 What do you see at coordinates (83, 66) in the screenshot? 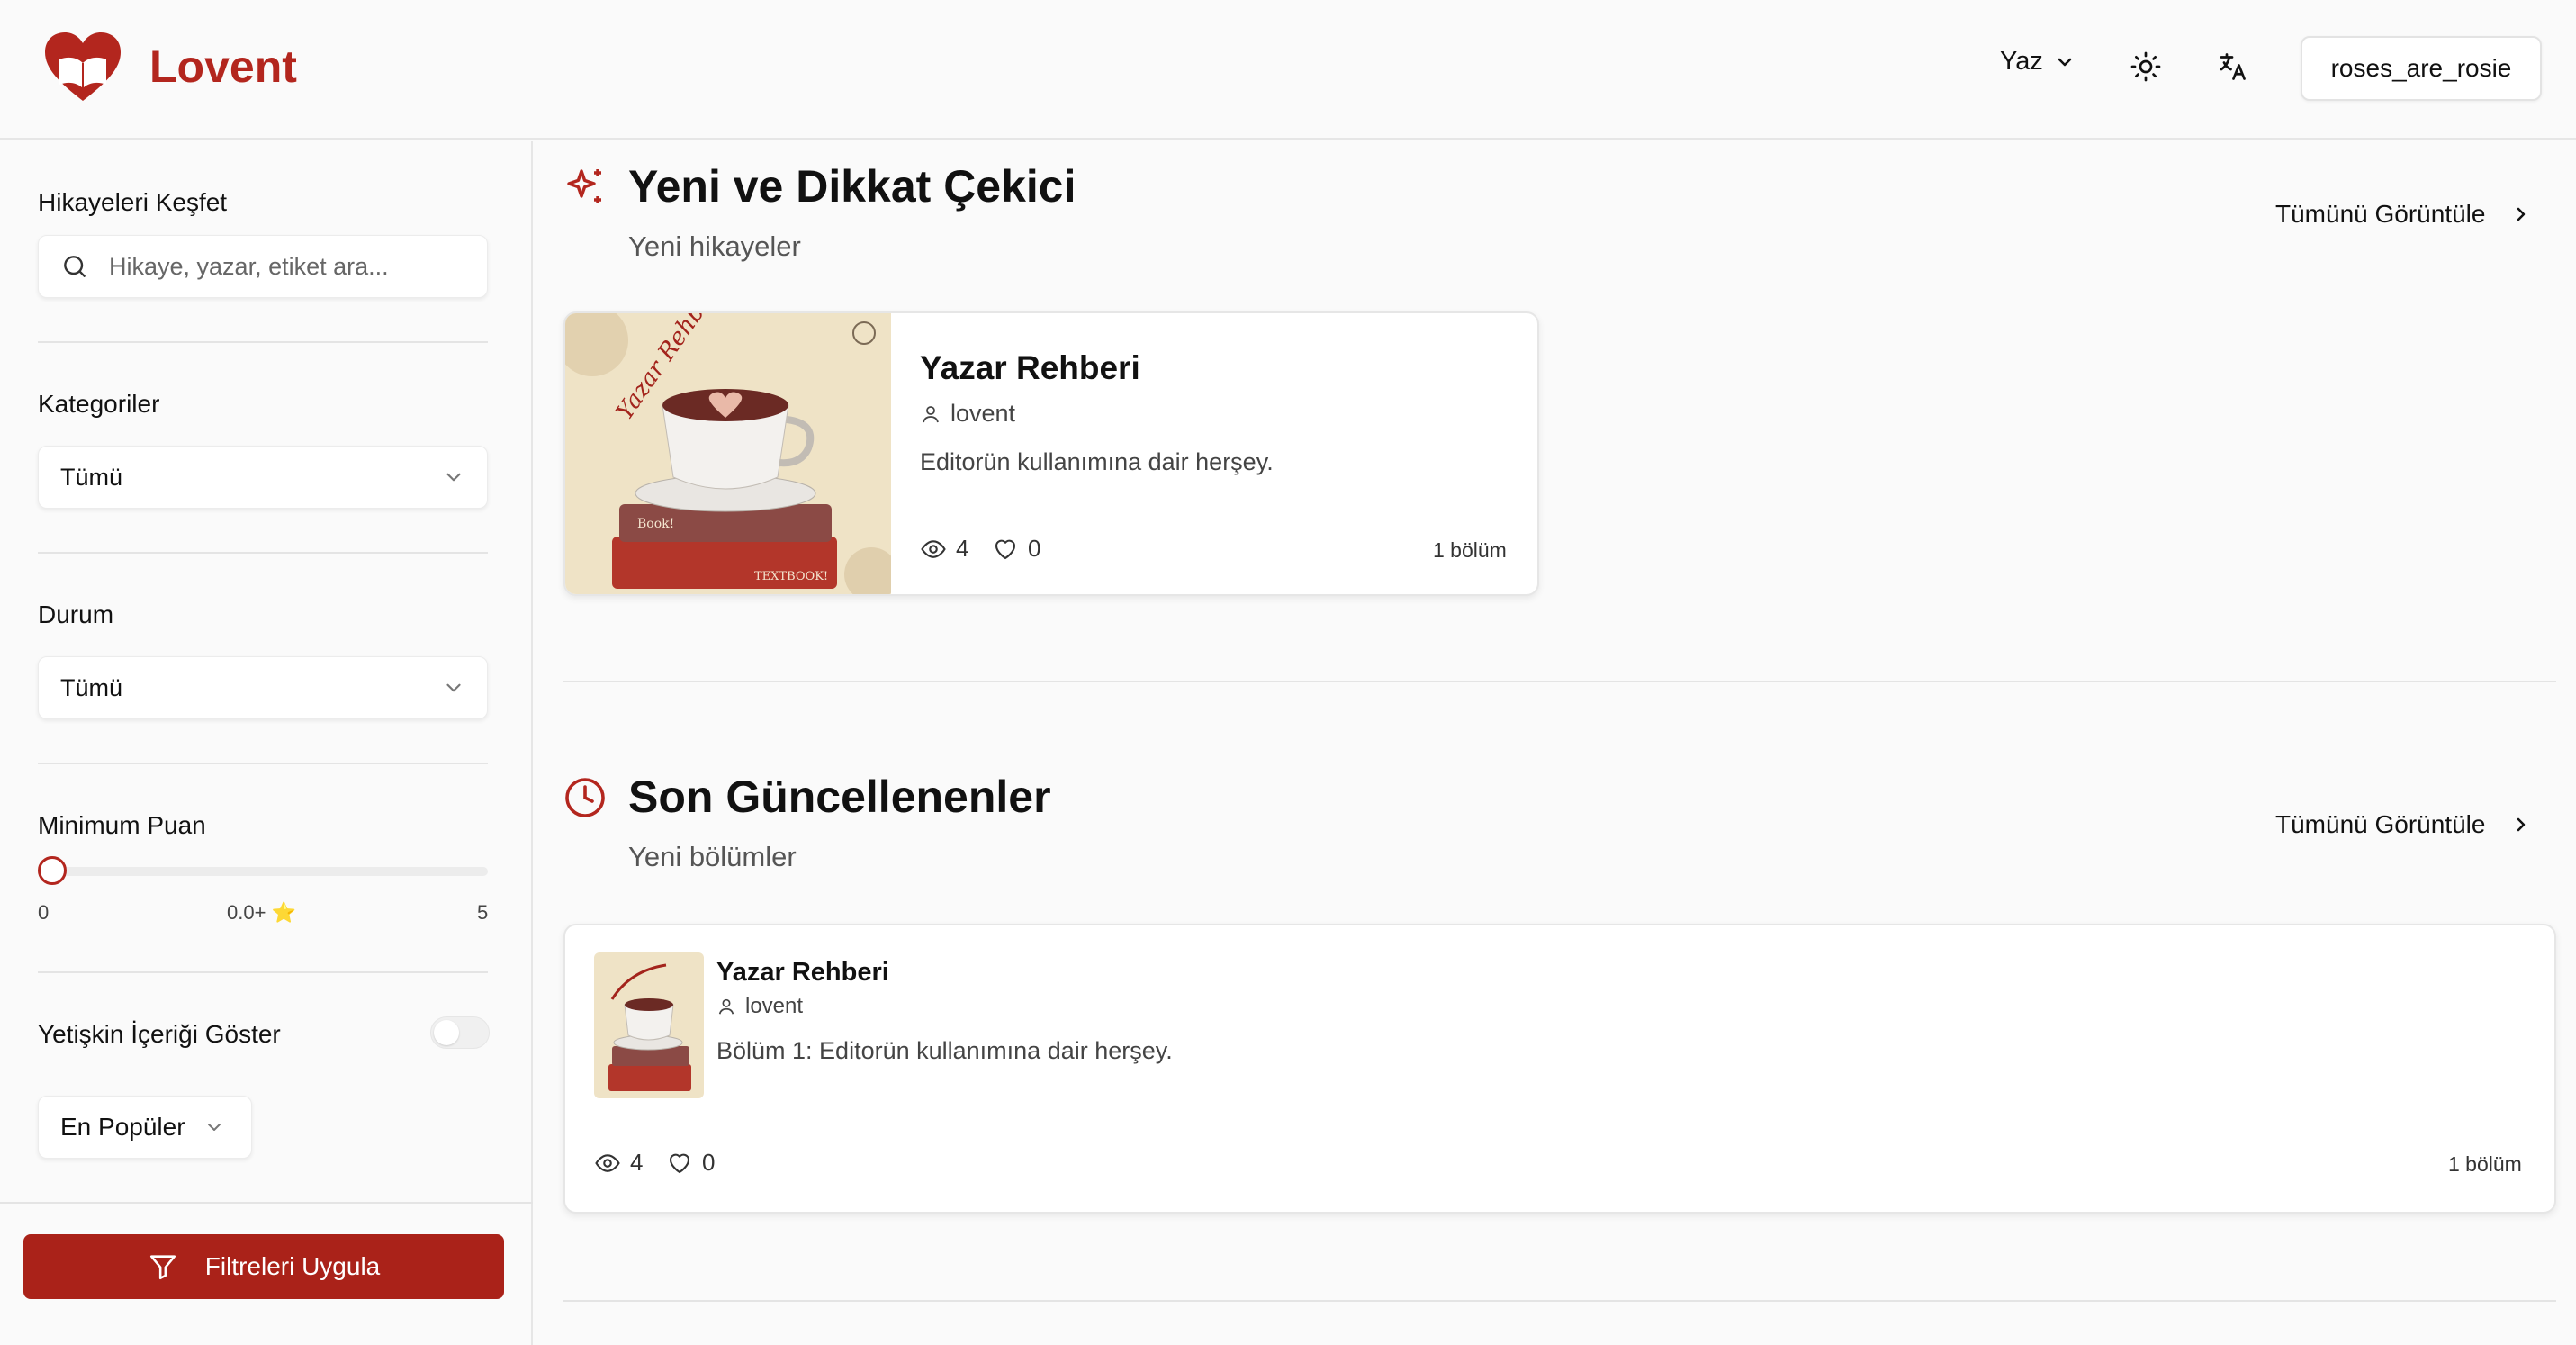
I see `heart-book-logo-icon` at bounding box center [83, 66].